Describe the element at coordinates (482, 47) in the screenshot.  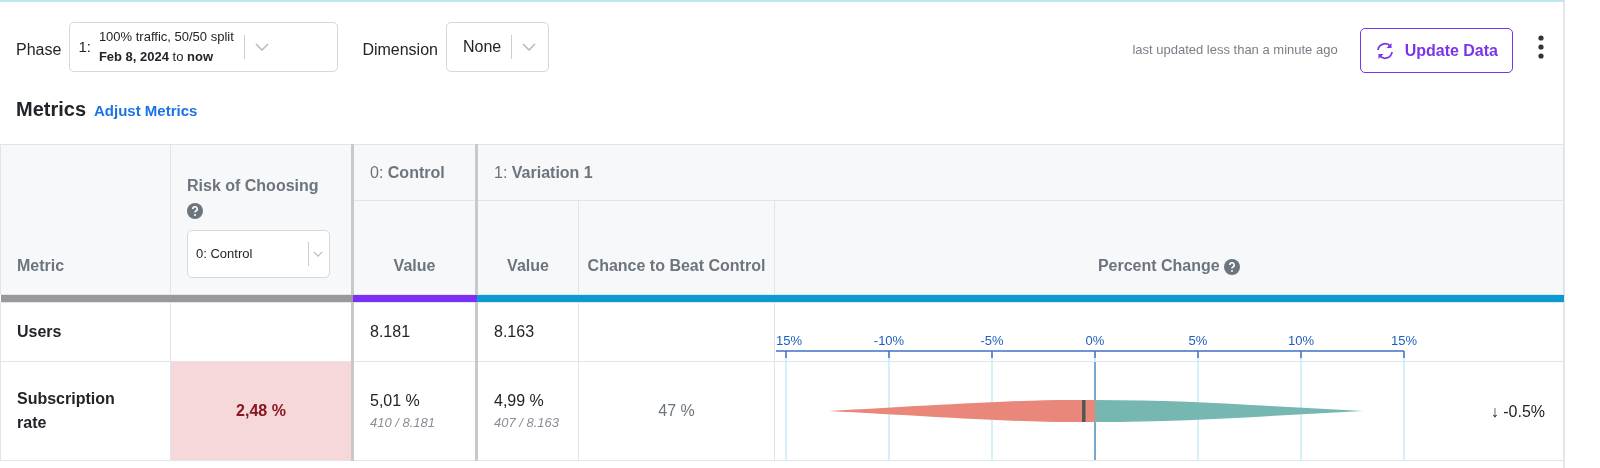
I see `dimension-value: None` at that location.